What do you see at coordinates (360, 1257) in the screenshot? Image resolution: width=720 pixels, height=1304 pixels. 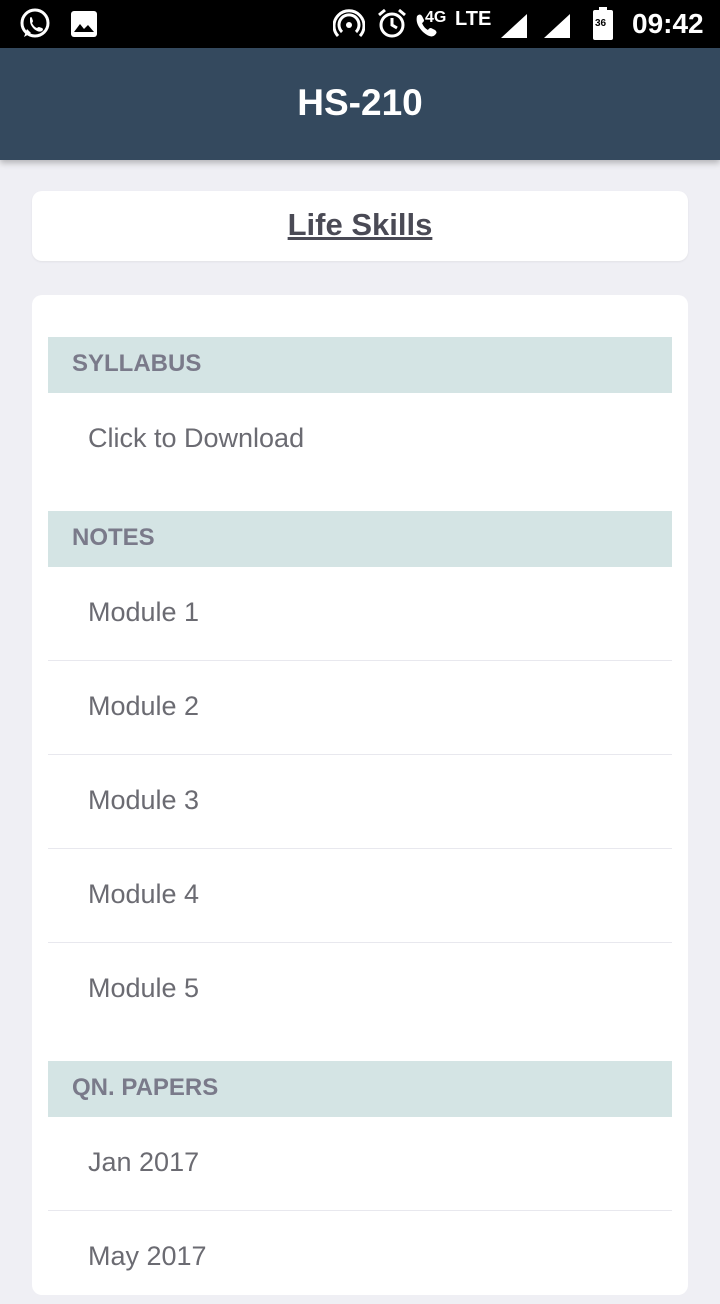 I see `list-item-may-2017: May 2017` at bounding box center [360, 1257].